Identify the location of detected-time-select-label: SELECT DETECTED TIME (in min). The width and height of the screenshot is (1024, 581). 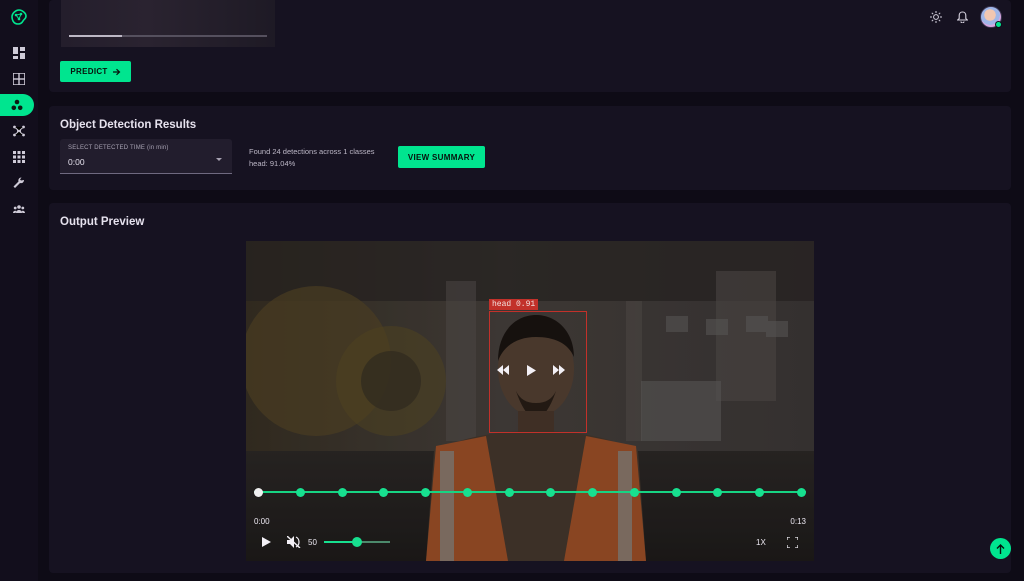
(118, 148).